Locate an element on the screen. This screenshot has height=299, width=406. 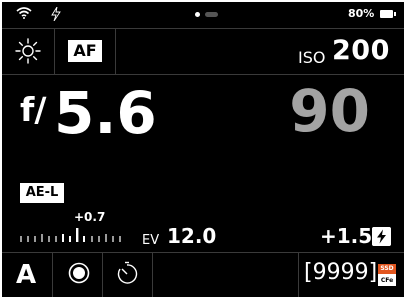
status-bar: 80% is located at coordinates (203, 15).